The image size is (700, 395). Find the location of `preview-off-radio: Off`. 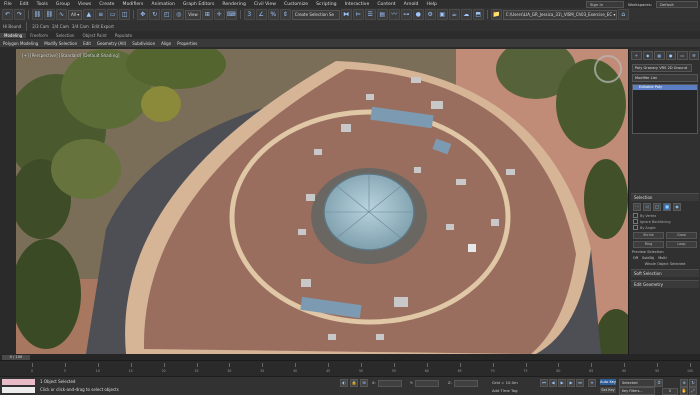

preview-off-radio: Off is located at coordinates (635, 258).